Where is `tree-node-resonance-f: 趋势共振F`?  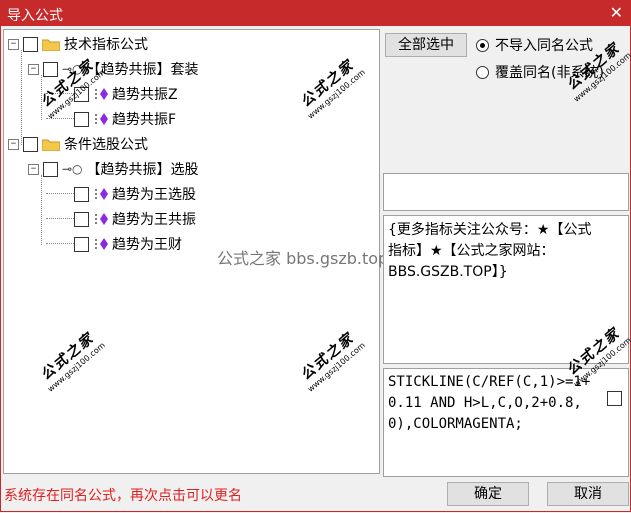
tree-node-resonance-f: 趋势共振F is located at coordinates (125, 119).